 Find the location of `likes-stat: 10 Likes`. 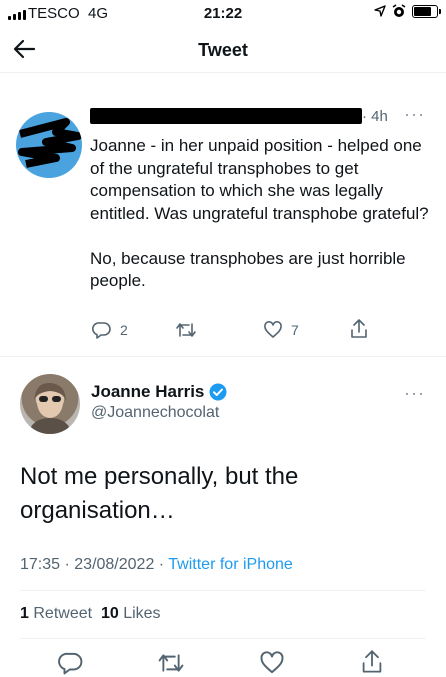

likes-stat: 10 Likes is located at coordinates (131, 613).